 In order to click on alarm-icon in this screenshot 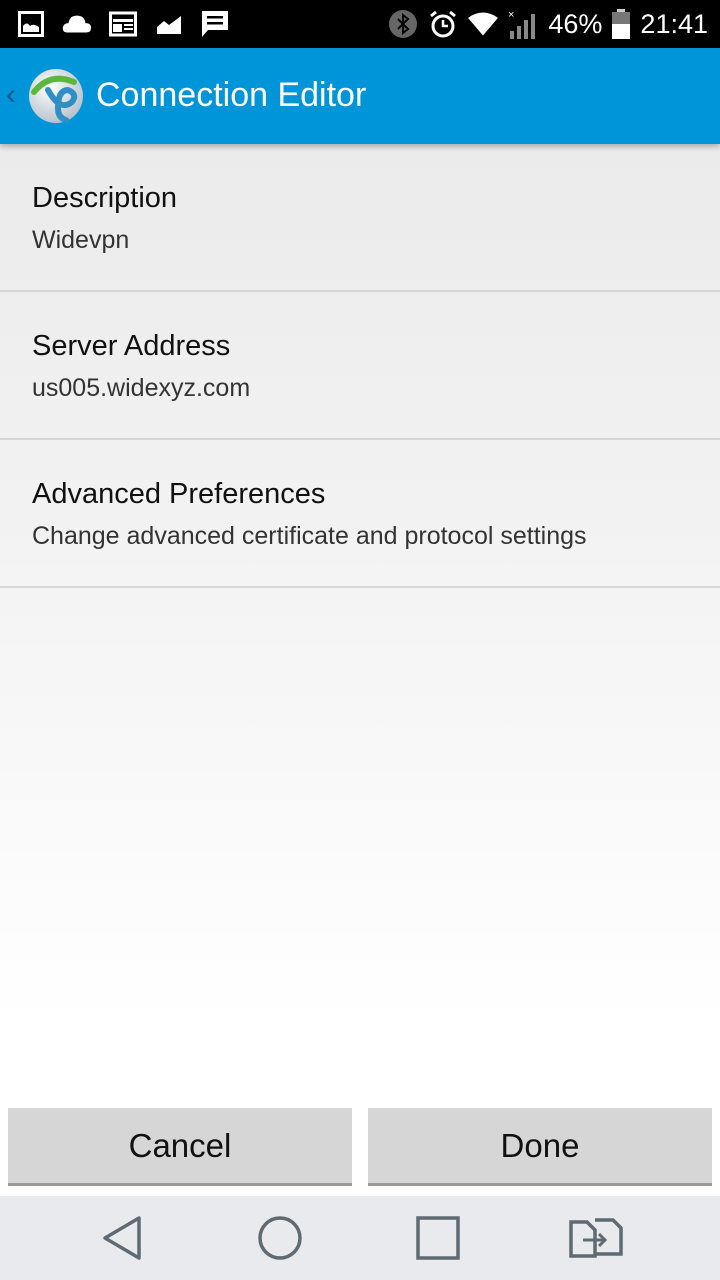, I will do `click(443, 24)`.